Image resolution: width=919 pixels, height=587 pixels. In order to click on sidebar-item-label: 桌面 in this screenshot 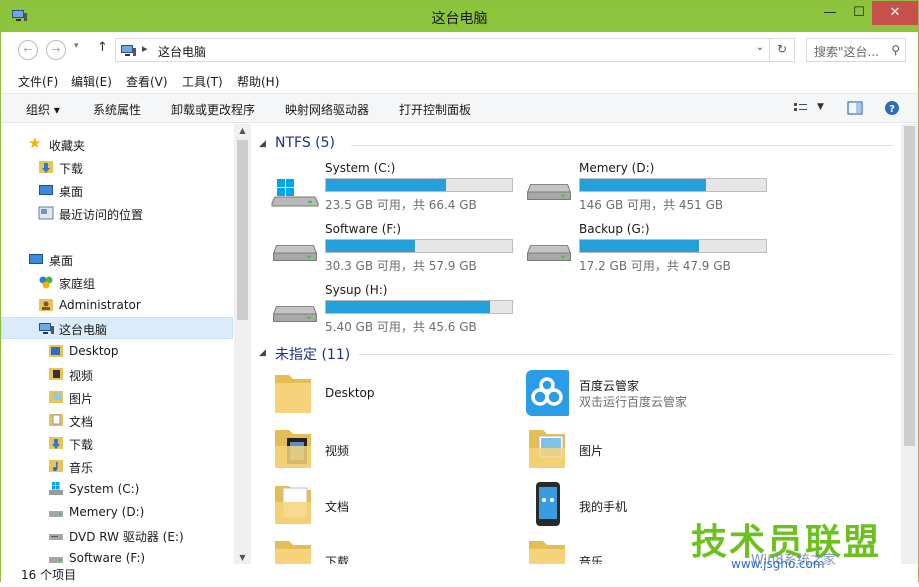, I will do `click(71, 192)`.